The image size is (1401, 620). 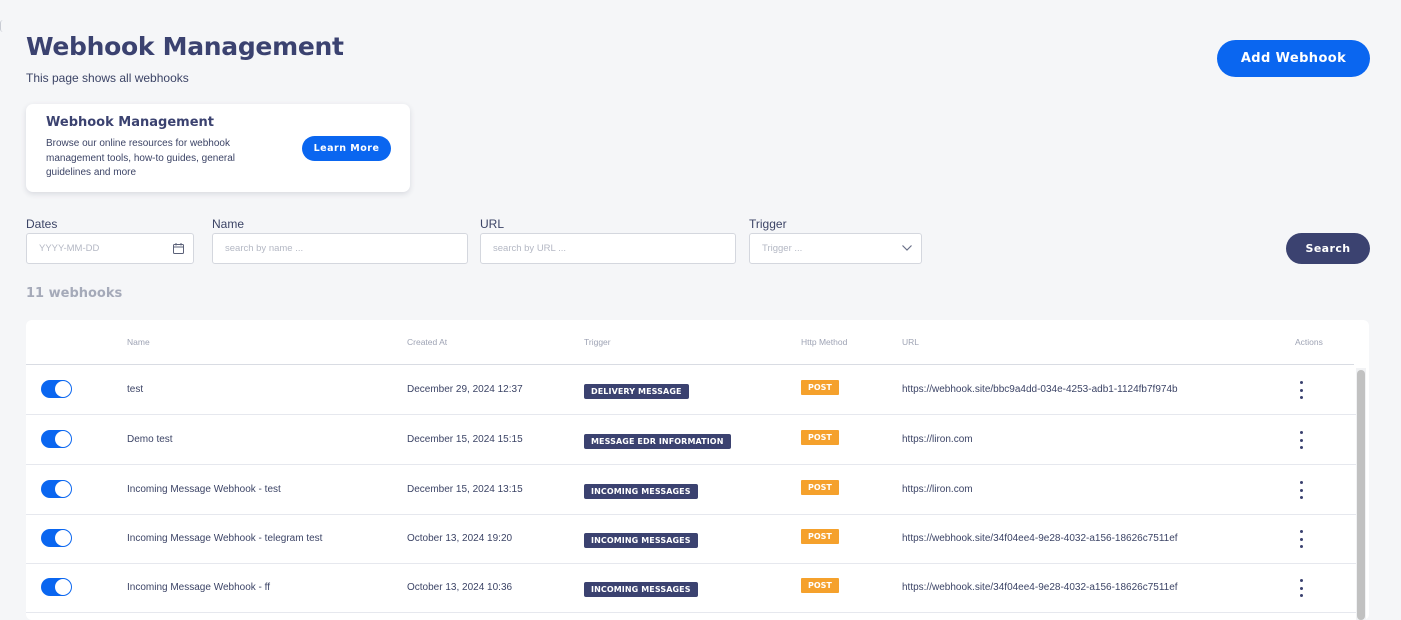 I want to click on row-name: test, so click(x=135, y=389).